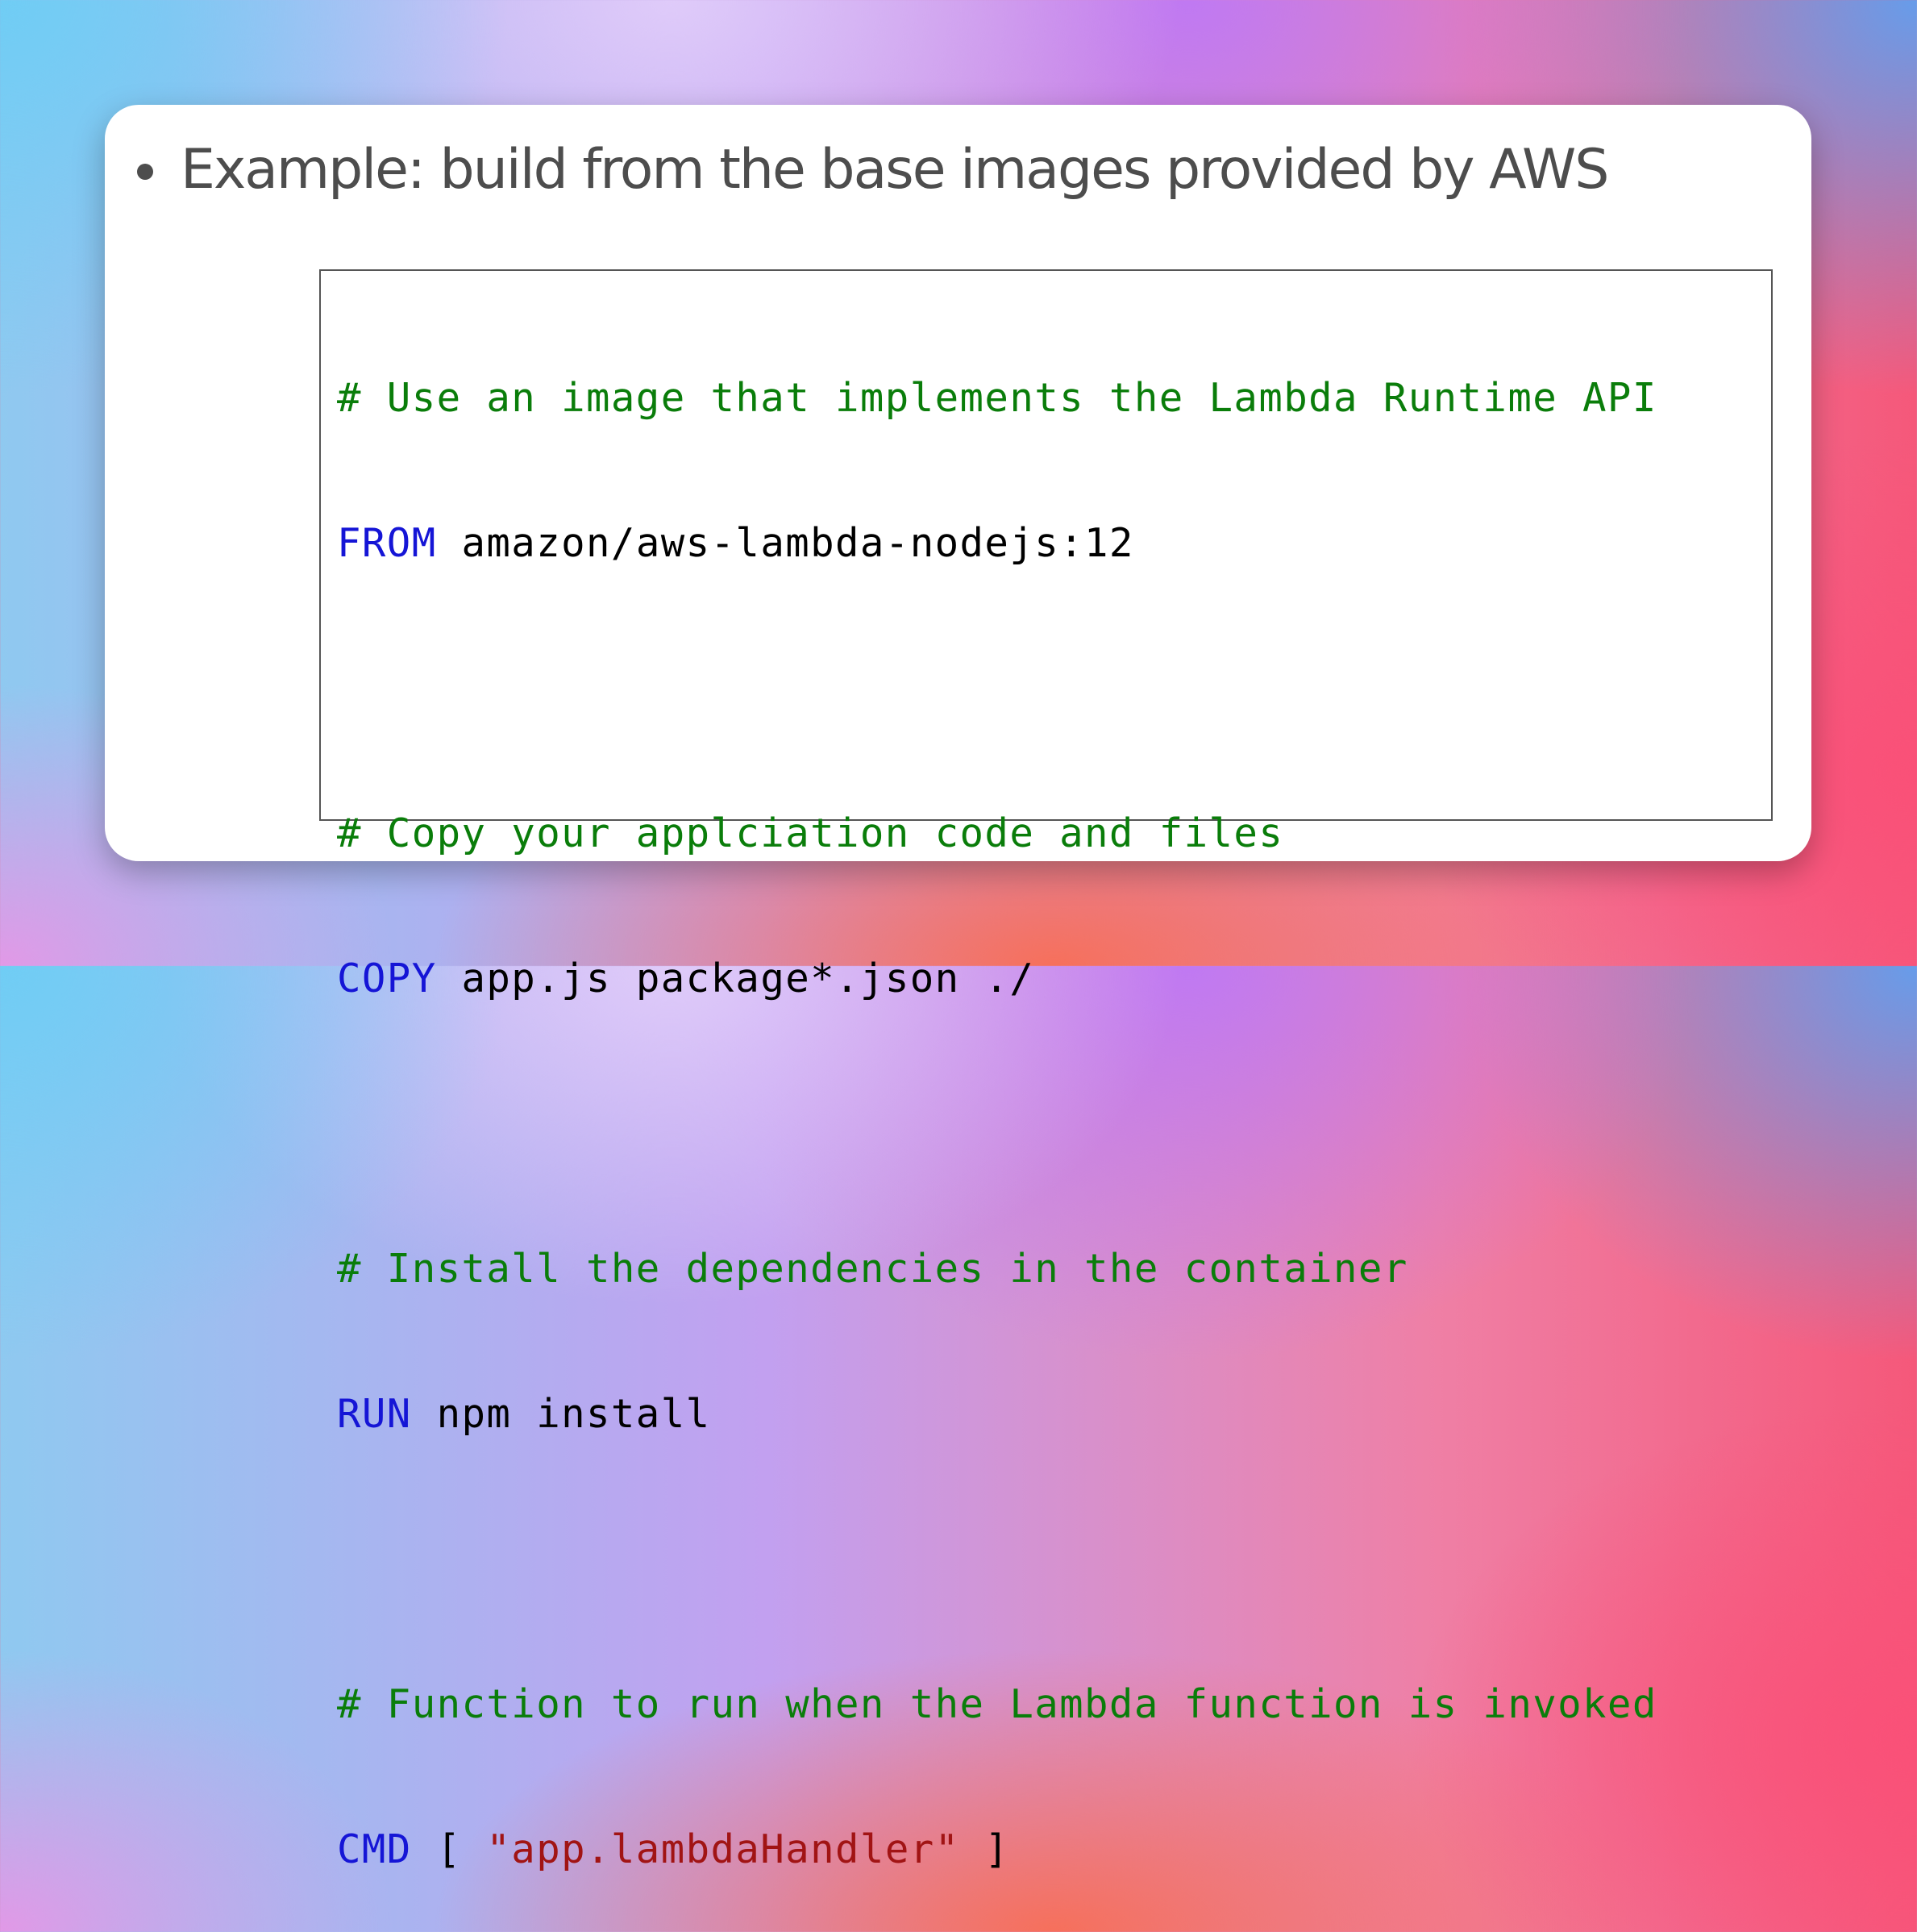 The image size is (1917, 1932). I want to click on code-line: FROM amazon/aws-lambda-nodejs:12, so click(1054, 543).